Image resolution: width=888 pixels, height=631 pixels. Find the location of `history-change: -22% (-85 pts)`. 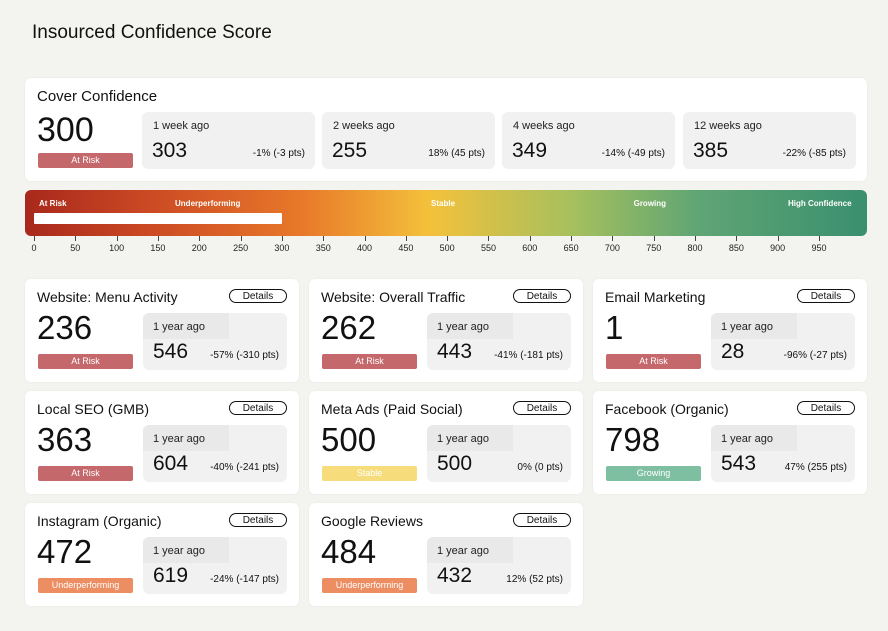

history-change: -22% (-85 pts) is located at coordinates (814, 153).